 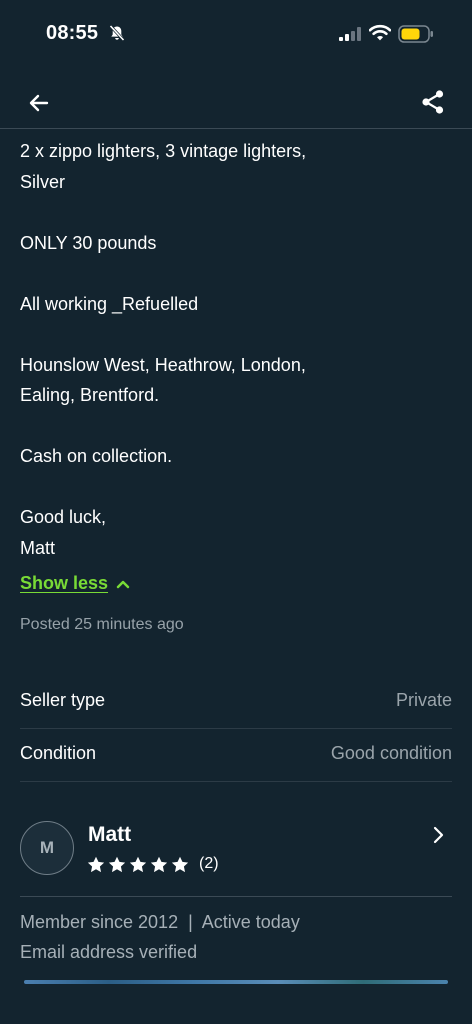 What do you see at coordinates (43, 181) in the screenshot?
I see `description-line: Silver` at bounding box center [43, 181].